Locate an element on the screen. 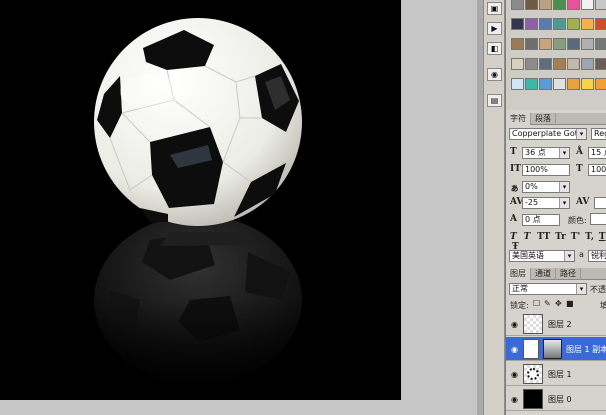  vertical-scale-field: 100% is located at coordinates (546, 170).